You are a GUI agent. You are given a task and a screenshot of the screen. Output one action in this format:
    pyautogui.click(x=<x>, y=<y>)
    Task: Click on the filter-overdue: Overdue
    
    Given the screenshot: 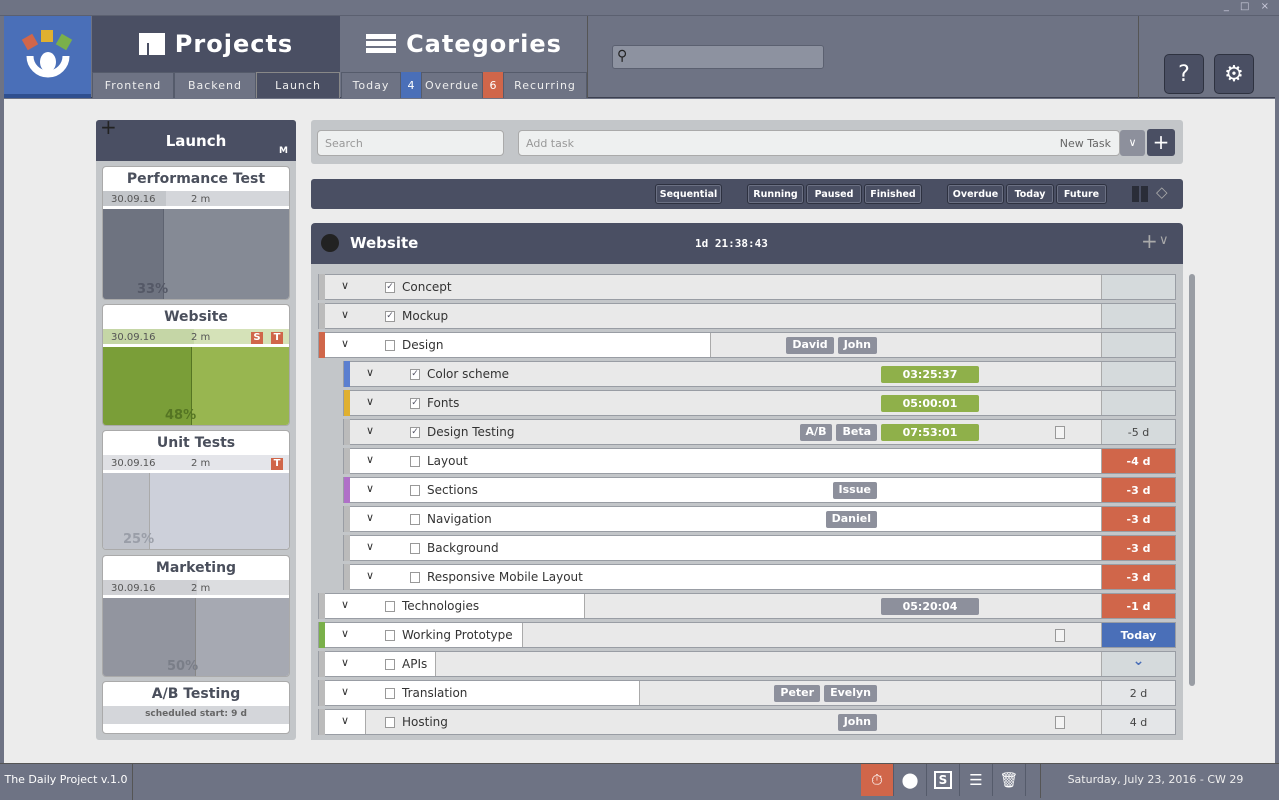 What is the action you would take?
    pyautogui.click(x=975, y=194)
    